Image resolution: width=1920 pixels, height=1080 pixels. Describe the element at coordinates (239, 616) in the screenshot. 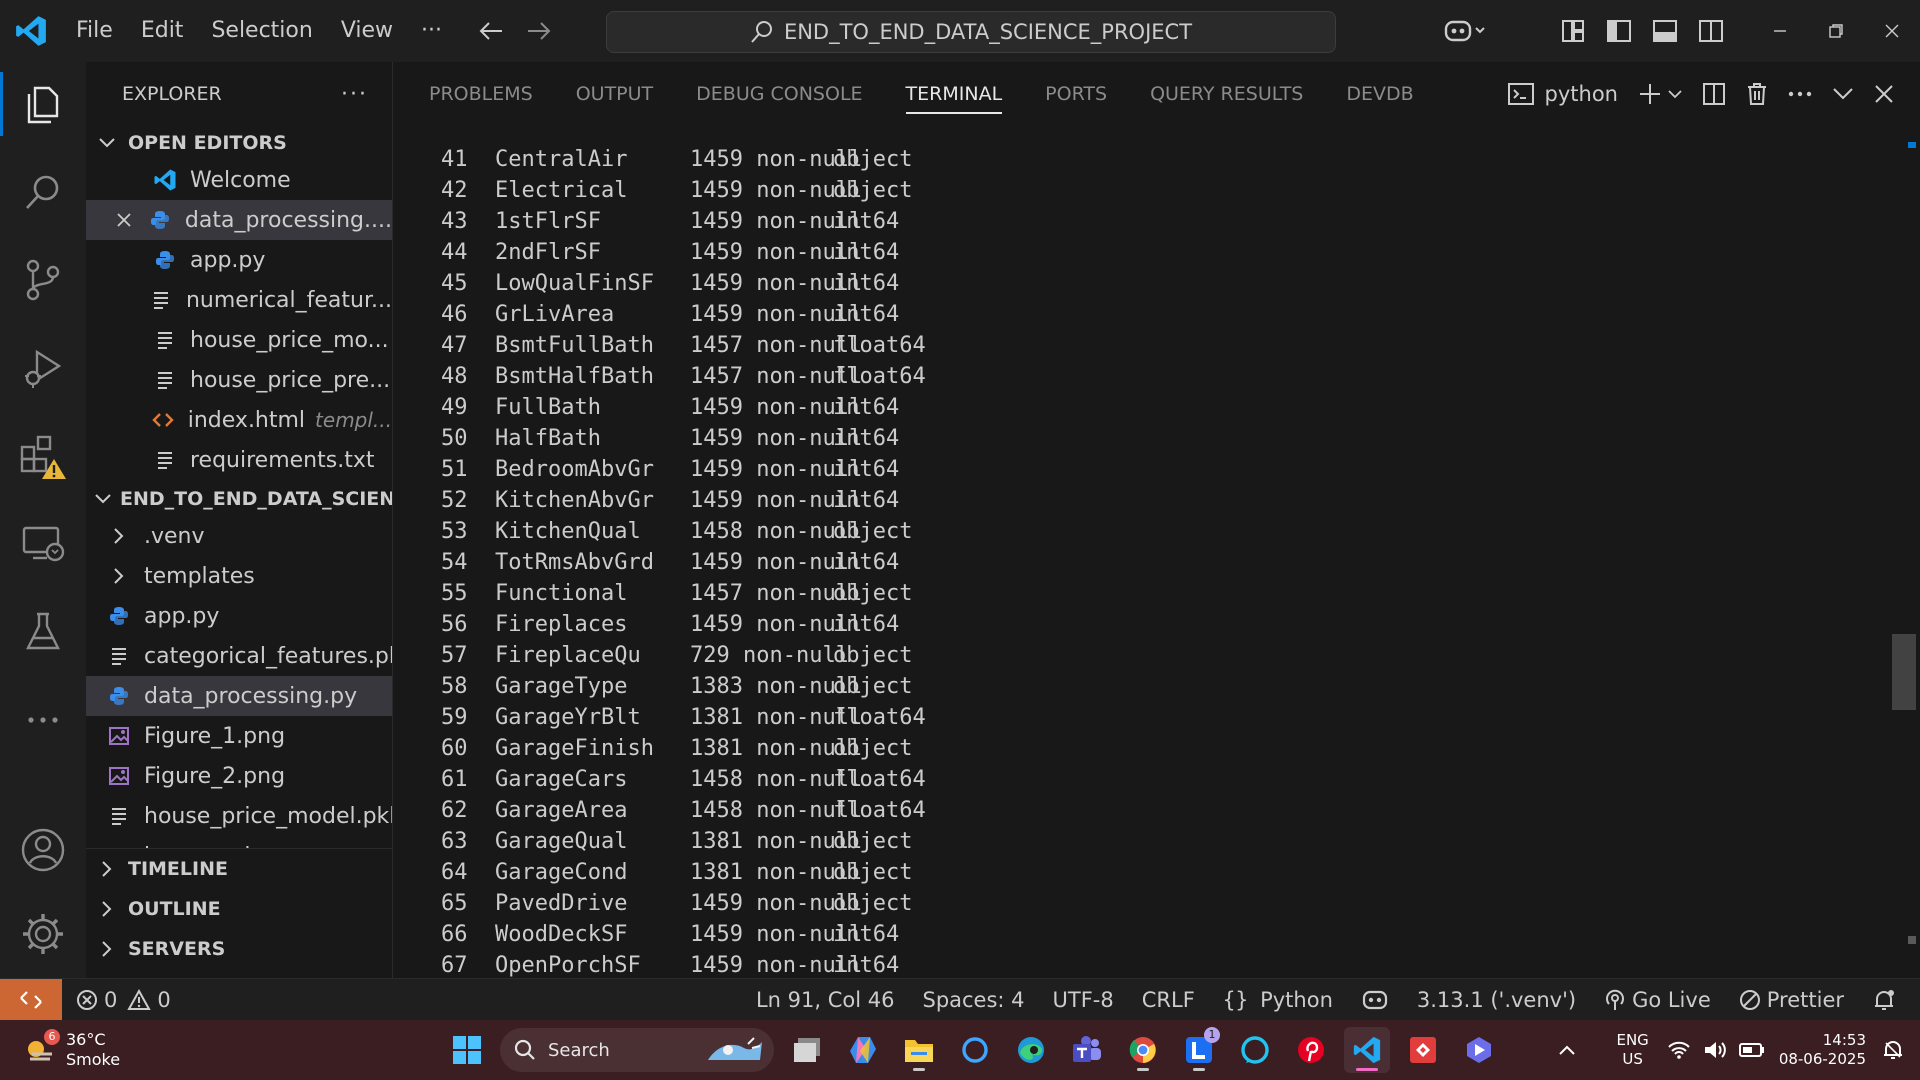

I see `file-item-app-py: app.py` at that location.